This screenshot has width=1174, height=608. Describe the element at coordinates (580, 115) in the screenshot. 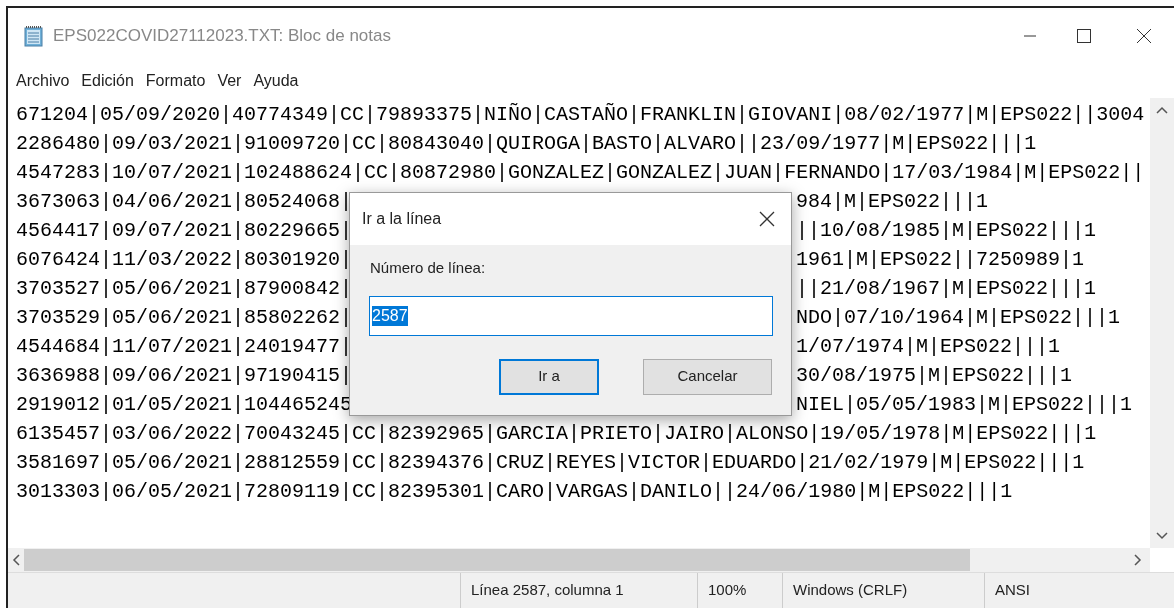

I see `text-line: 671204|05/09/2020|40774349|CC|79893375|NIÑO|CASTAÑO|FRANKLIN|GIOVANI|08/02/1977|M|EPS022||3004` at that location.